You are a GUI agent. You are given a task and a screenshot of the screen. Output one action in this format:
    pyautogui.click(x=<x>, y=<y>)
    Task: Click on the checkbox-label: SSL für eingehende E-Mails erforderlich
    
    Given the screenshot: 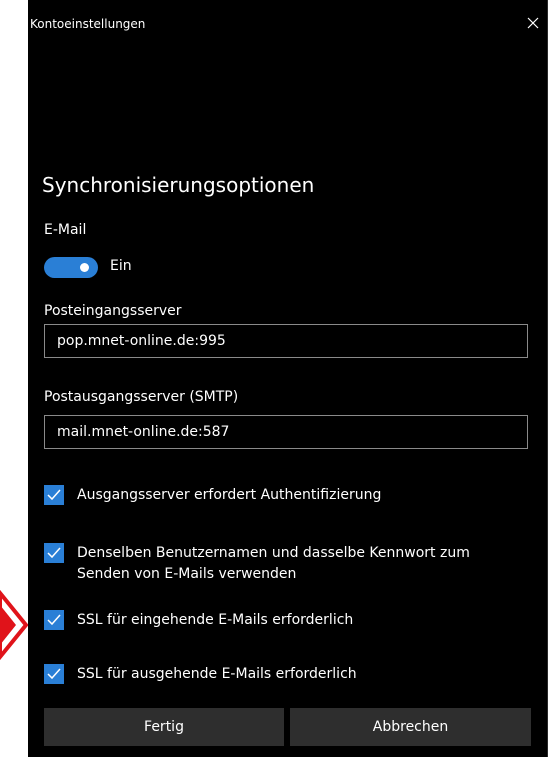 What is the action you would take?
    pyautogui.click(x=215, y=620)
    